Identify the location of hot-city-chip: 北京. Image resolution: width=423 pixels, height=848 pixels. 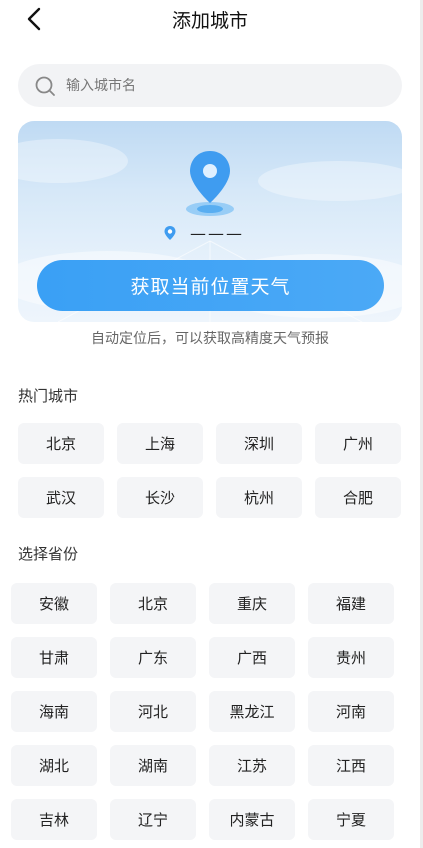
(61, 443).